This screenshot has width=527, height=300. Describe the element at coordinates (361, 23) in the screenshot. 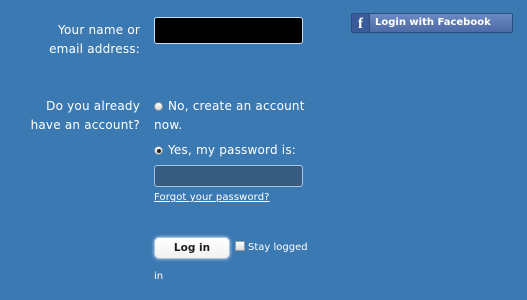

I see `facebook-icon: f` at that location.